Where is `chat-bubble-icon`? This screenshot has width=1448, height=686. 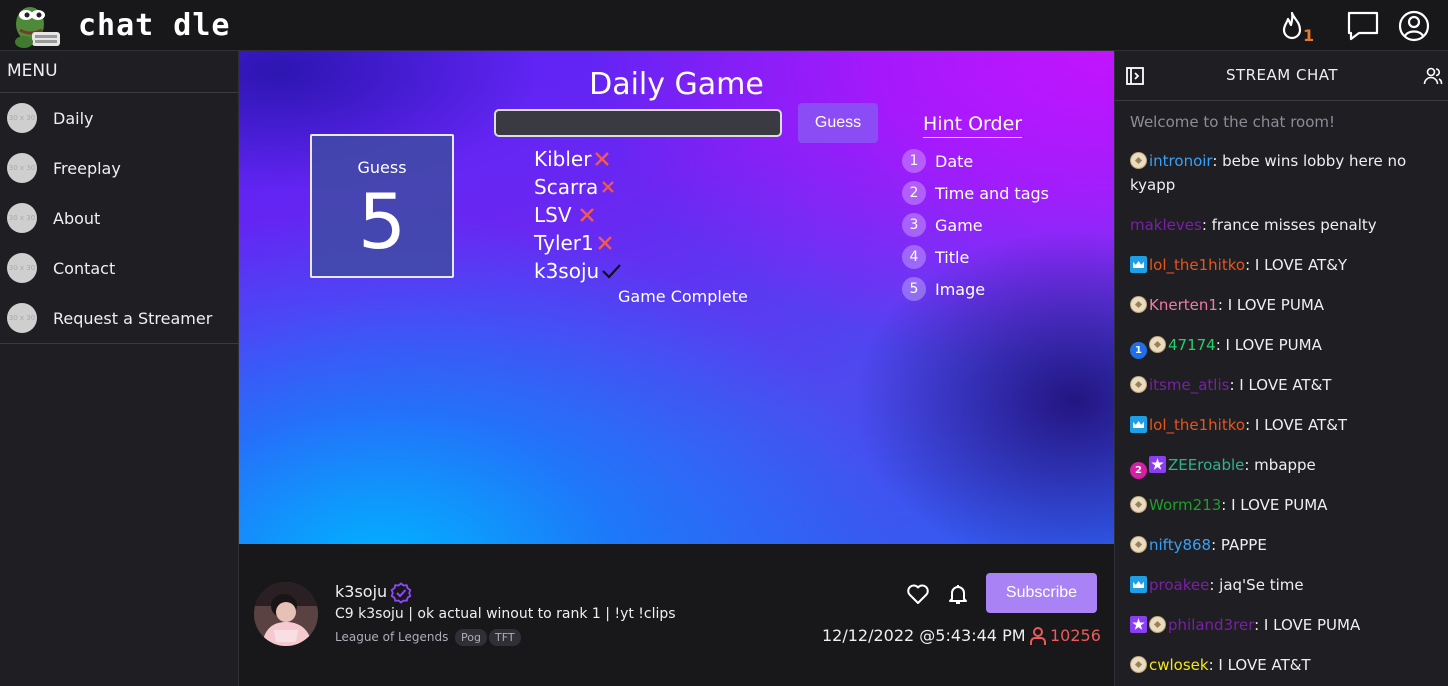
chat-bubble-icon is located at coordinates (1363, 26).